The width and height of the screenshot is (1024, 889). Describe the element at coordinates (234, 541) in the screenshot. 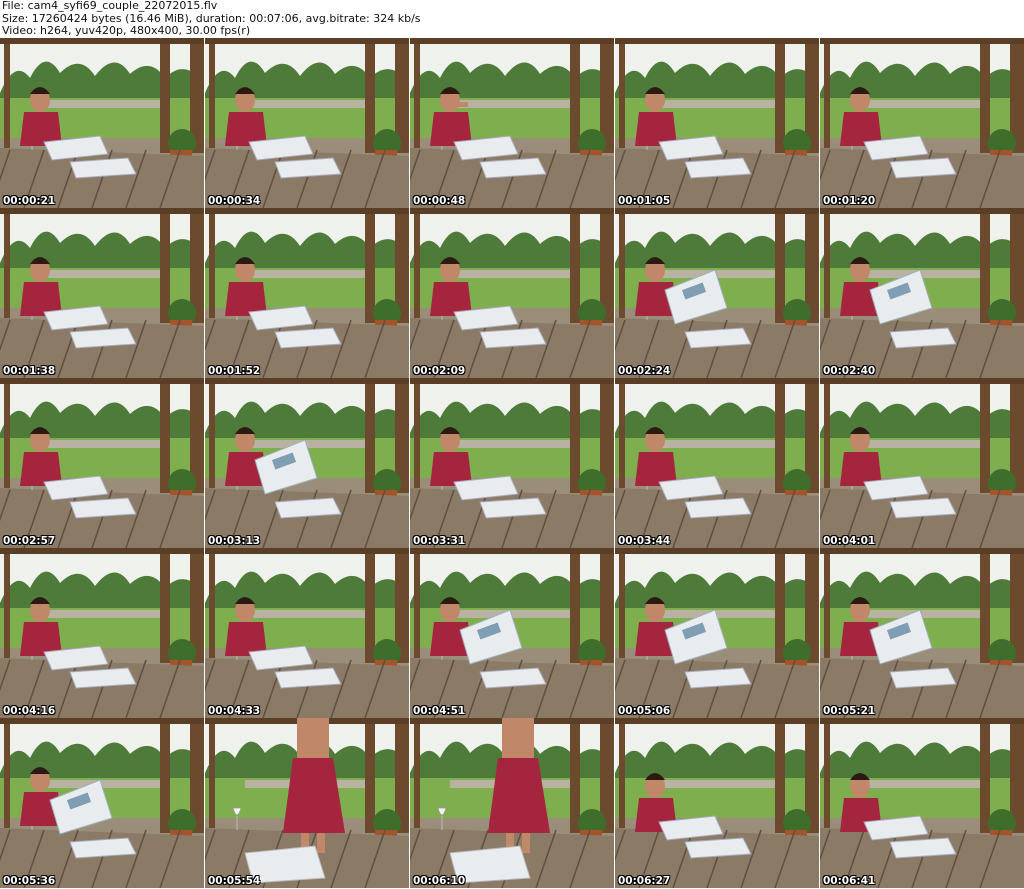

I see `thumbnail-timestamp: 00:03:13` at that location.